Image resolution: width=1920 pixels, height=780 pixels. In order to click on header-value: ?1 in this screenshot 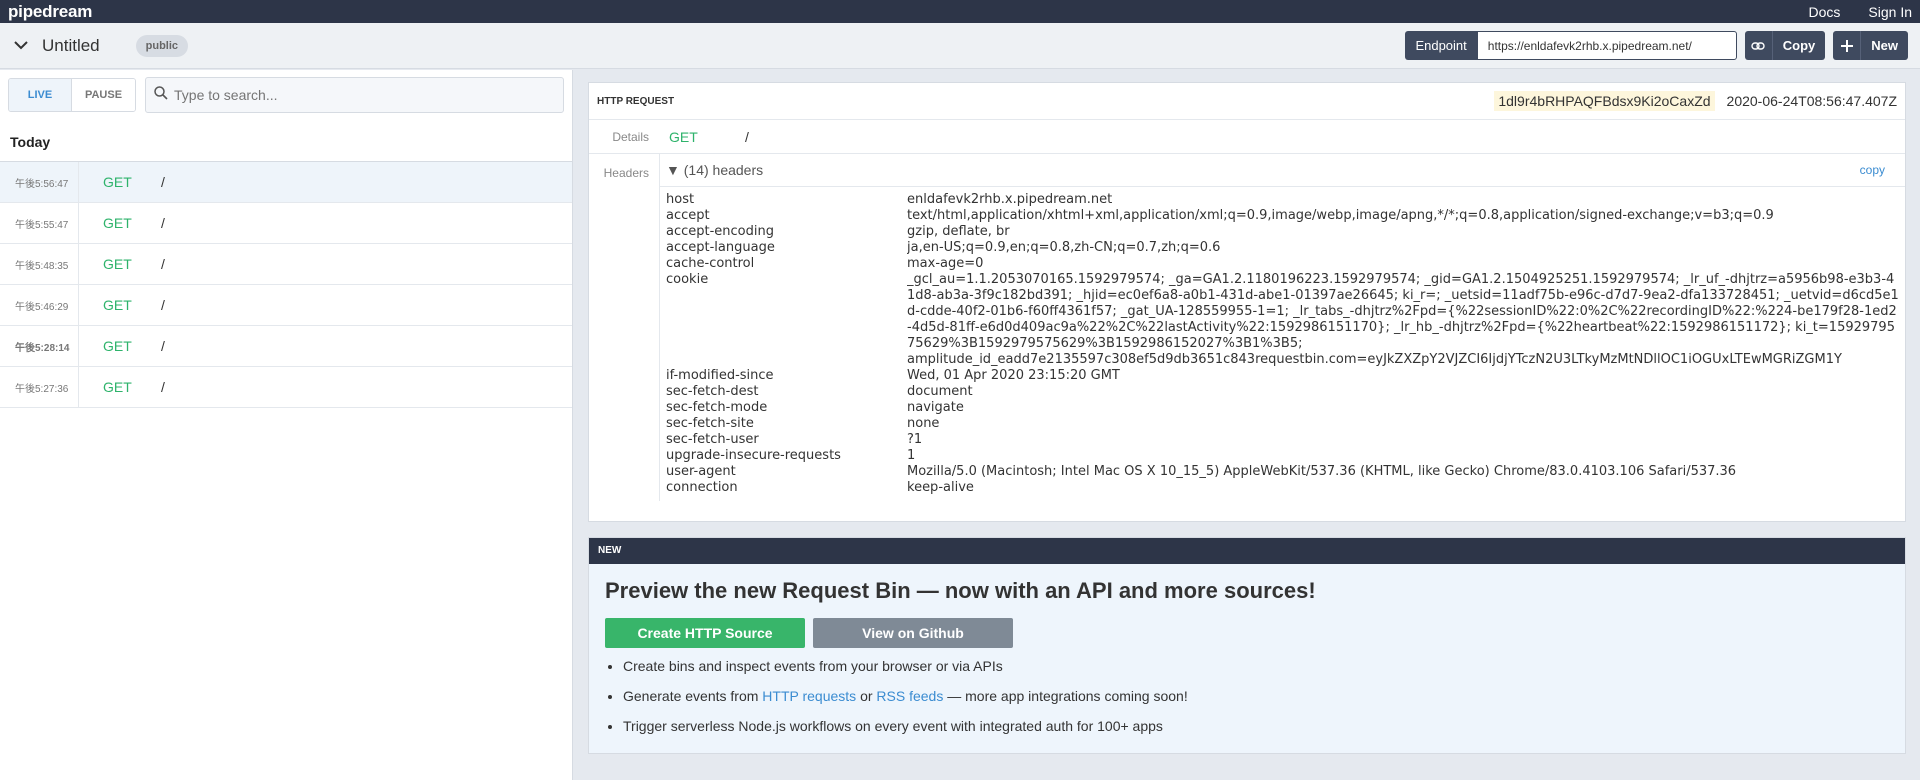, I will do `click(915, 439)`.